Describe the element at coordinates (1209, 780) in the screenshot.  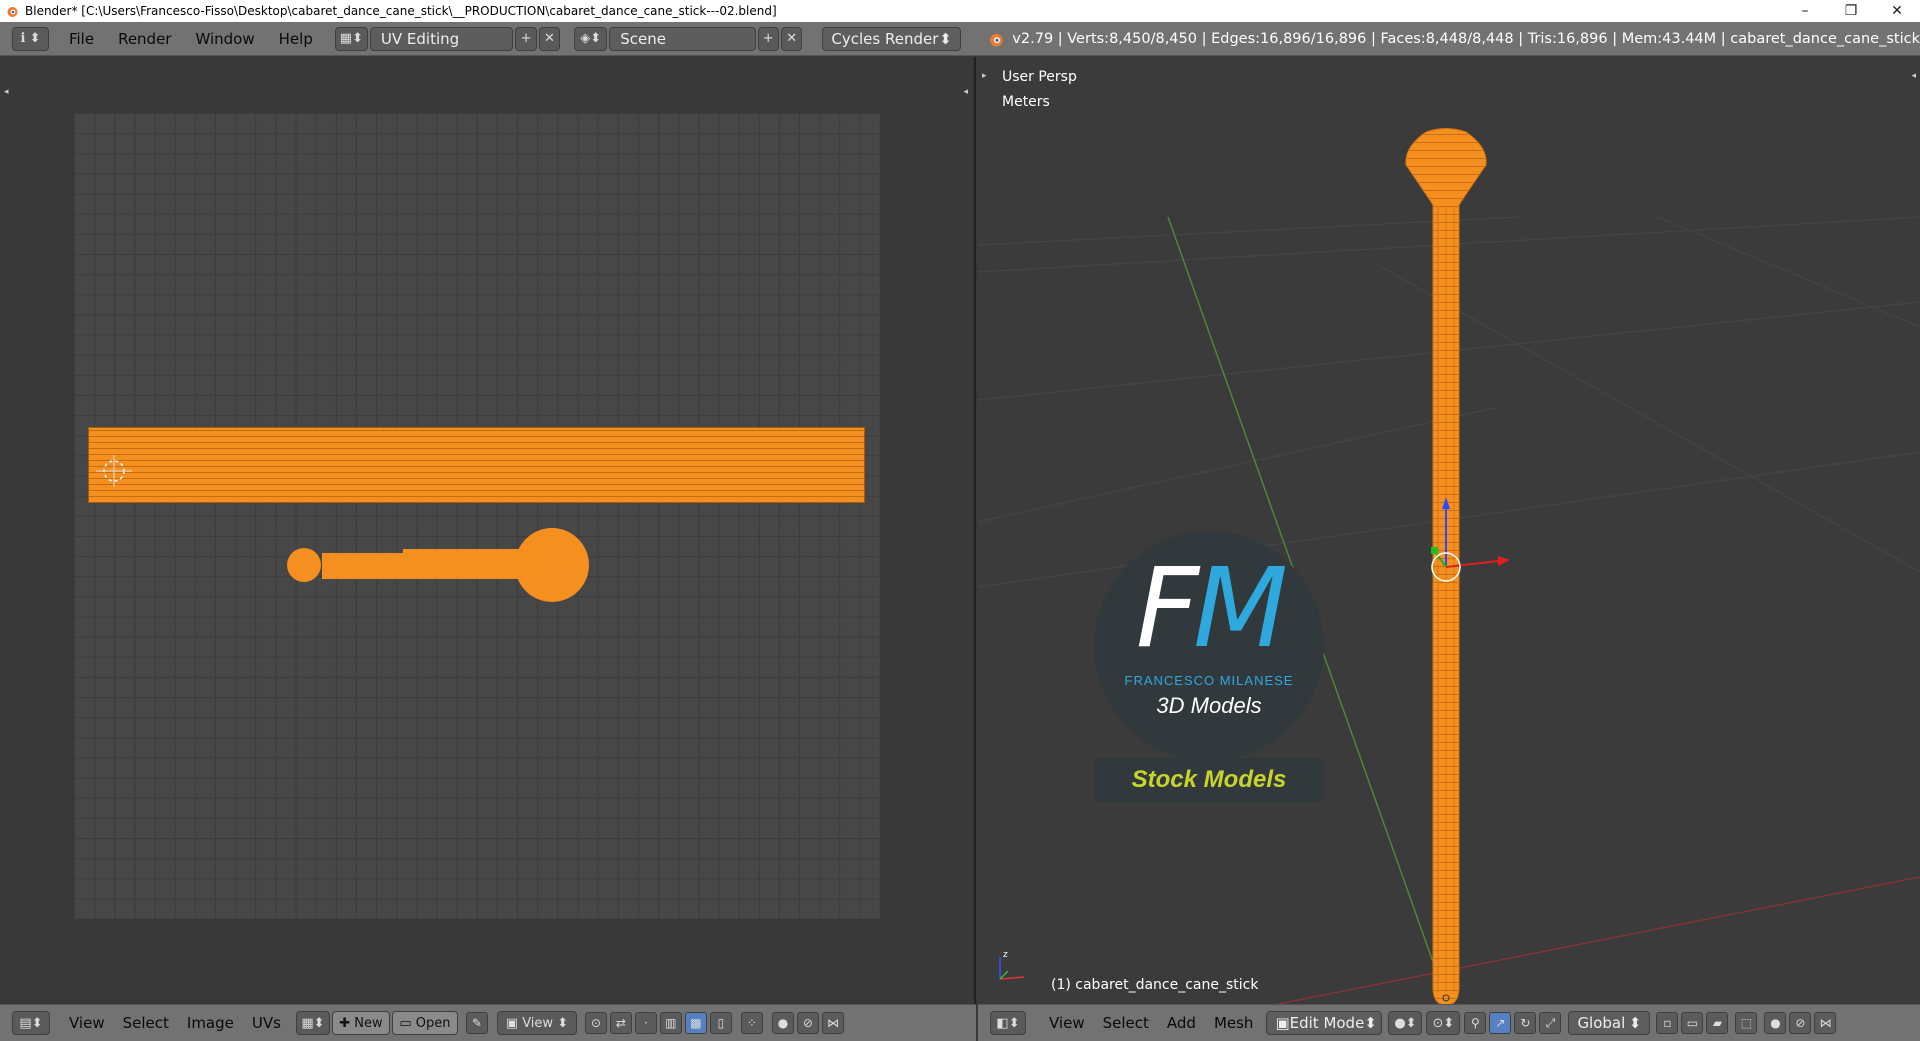
I see `watermark-banner: Stock Models` at that location.